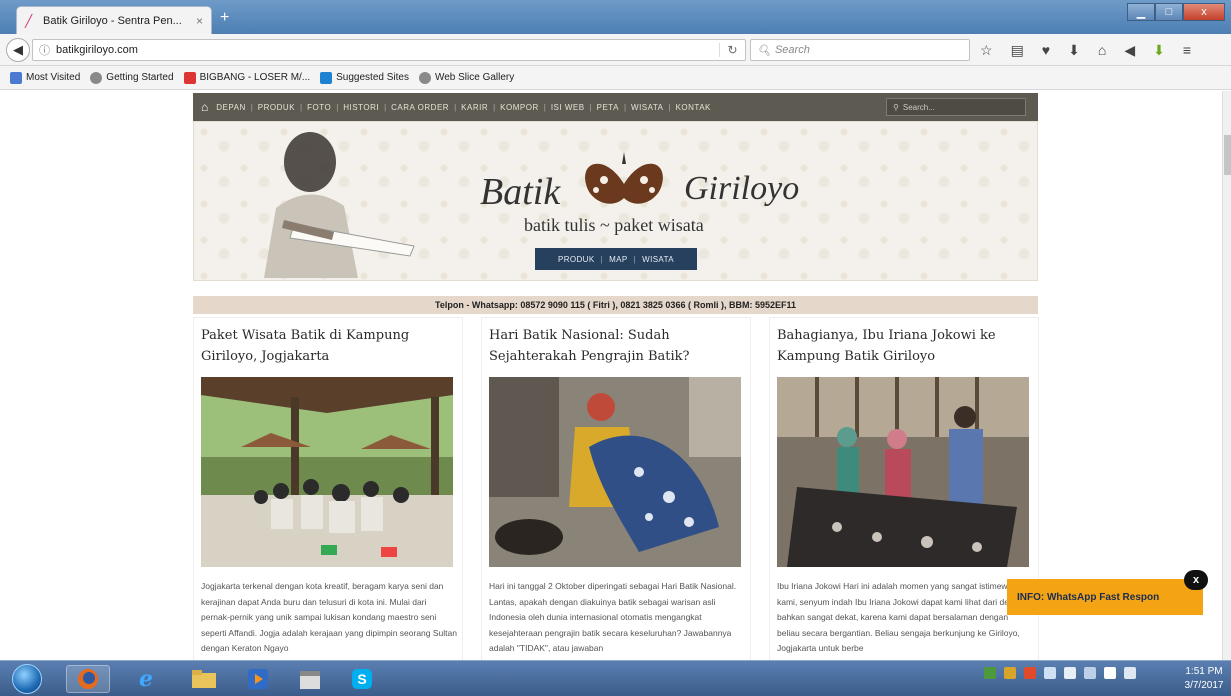 This screenshot has width=1231, height=696. I want to click on bookmark-star-icon: ☆, so click(986, 50).